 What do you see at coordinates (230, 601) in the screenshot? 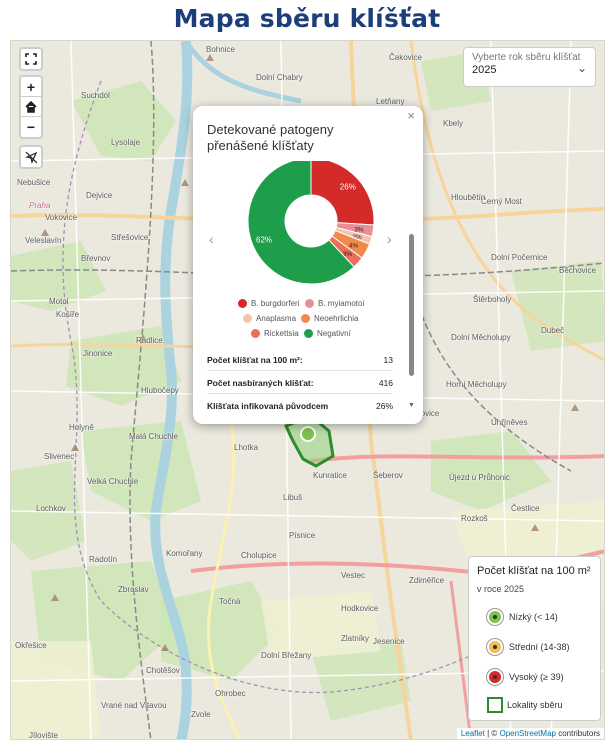
I see `place-label: Točná` at bounding box center [230, 601].